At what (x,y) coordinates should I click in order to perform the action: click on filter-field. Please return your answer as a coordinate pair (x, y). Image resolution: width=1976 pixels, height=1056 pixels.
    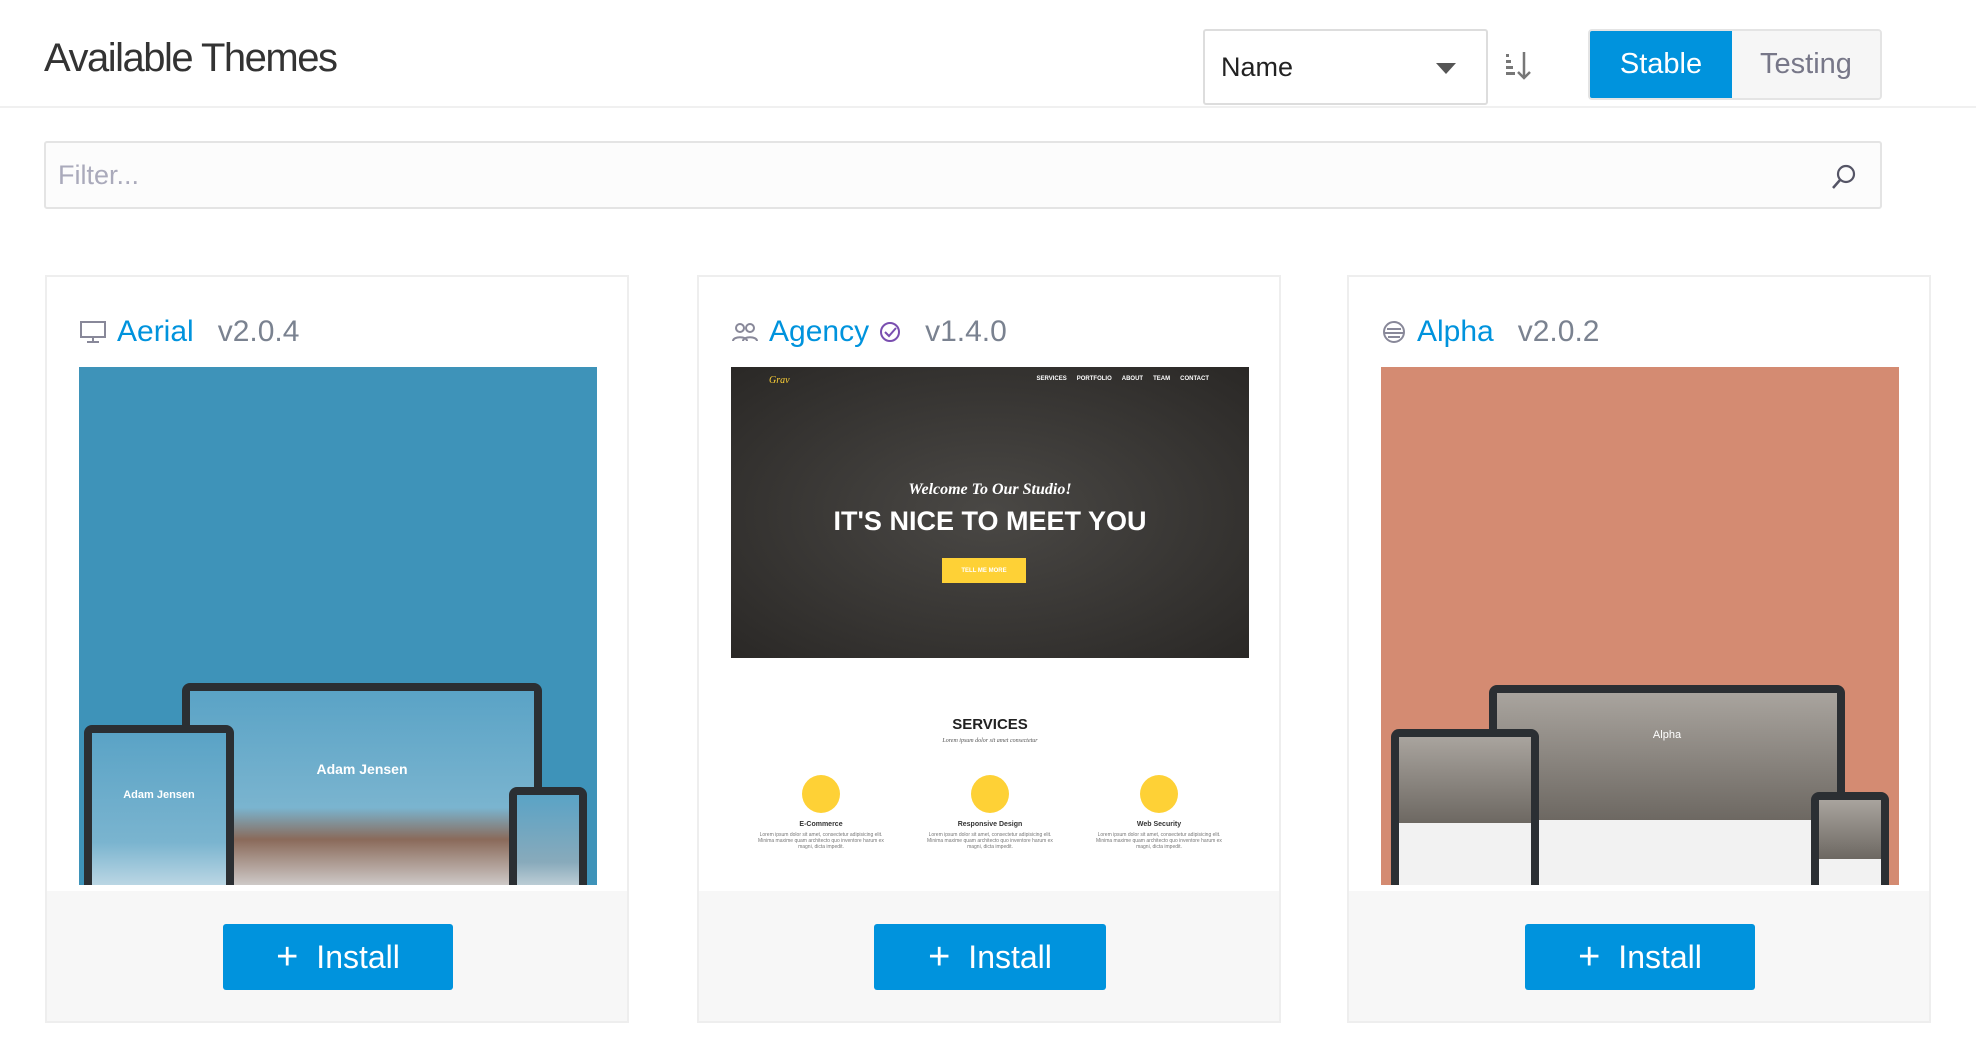
    Looking at the image, I should click on (963, 175).